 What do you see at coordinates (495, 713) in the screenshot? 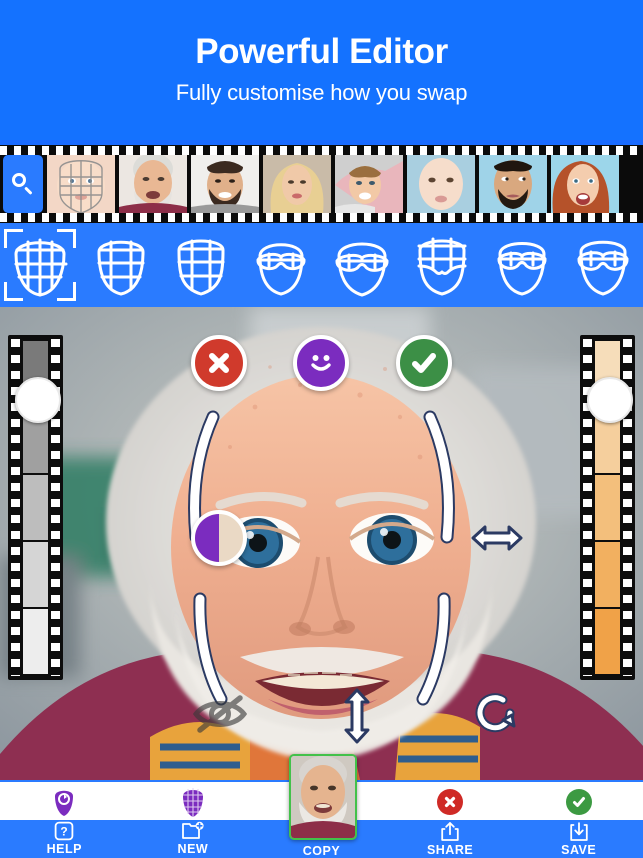
I see `rotate-icon` at bounding box center [495, 713].